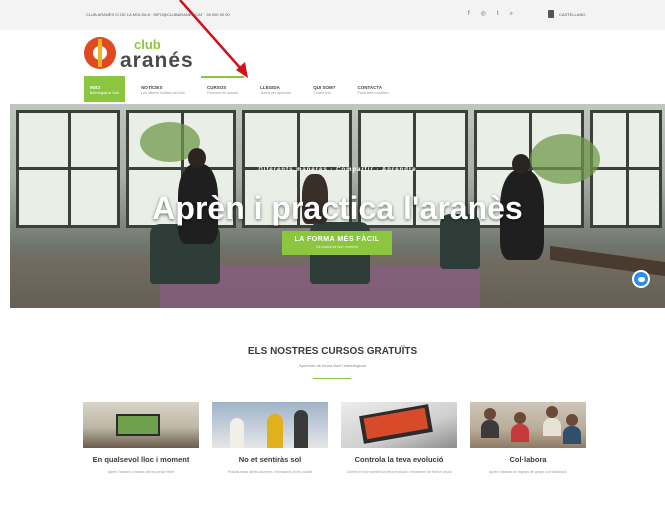 The image size is (665, 525). What do you see at coordinates (483, 14) in the screenshot?
I see `instagram-icon: ◎` at bounding box center [483, 14].